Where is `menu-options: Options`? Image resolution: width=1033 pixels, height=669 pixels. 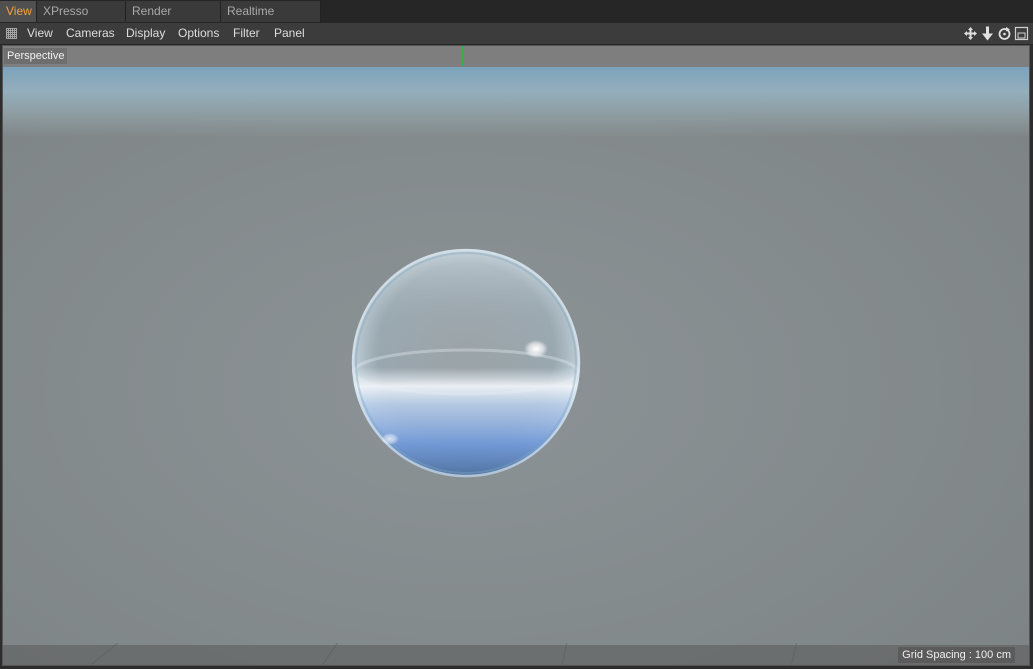 menu-options: Options is located at coordinates (198, 33).